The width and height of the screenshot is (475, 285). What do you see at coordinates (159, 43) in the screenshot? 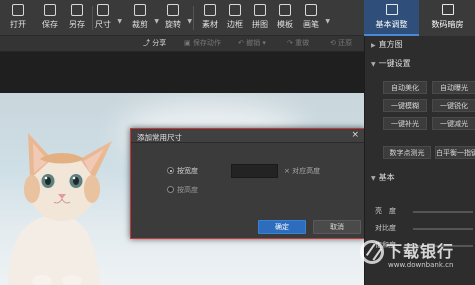
I see `share-label: 分享` at bounding box center [159, 43].